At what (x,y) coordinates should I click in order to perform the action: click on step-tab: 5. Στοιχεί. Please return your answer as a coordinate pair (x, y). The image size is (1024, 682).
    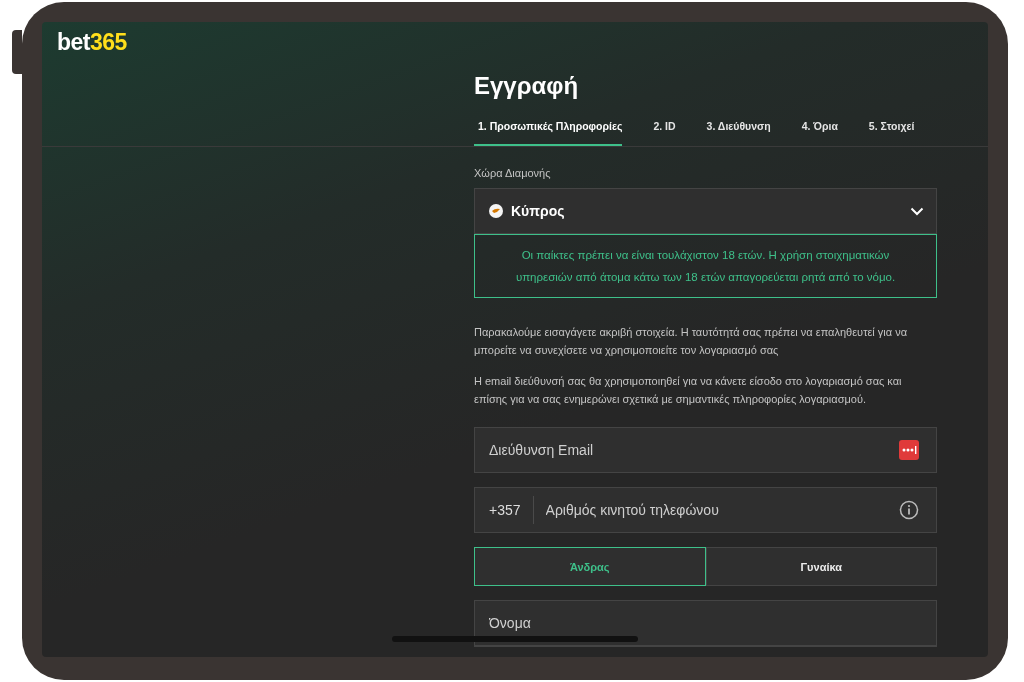
    Looking at the image, I should click on (889, 133).